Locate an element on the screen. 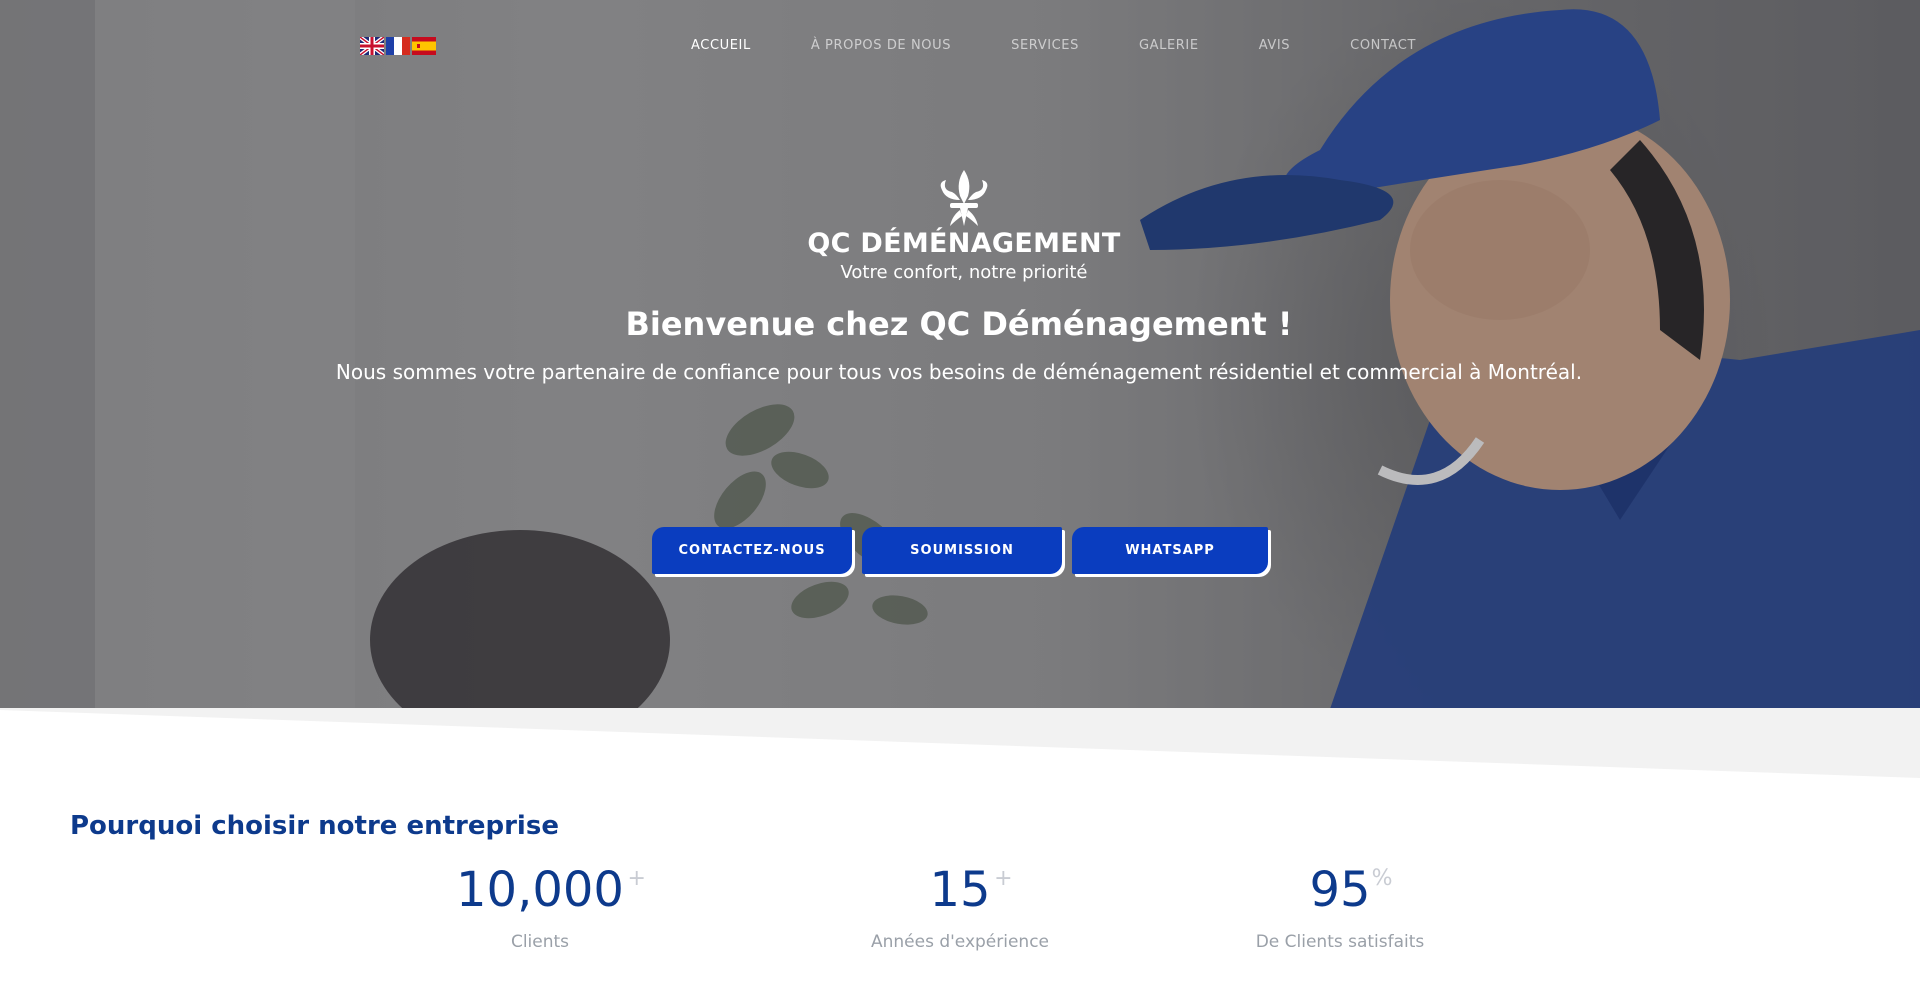 The image size is (1920, 993). stat-label: Années d'expérience is located at coordinates (960, 942).